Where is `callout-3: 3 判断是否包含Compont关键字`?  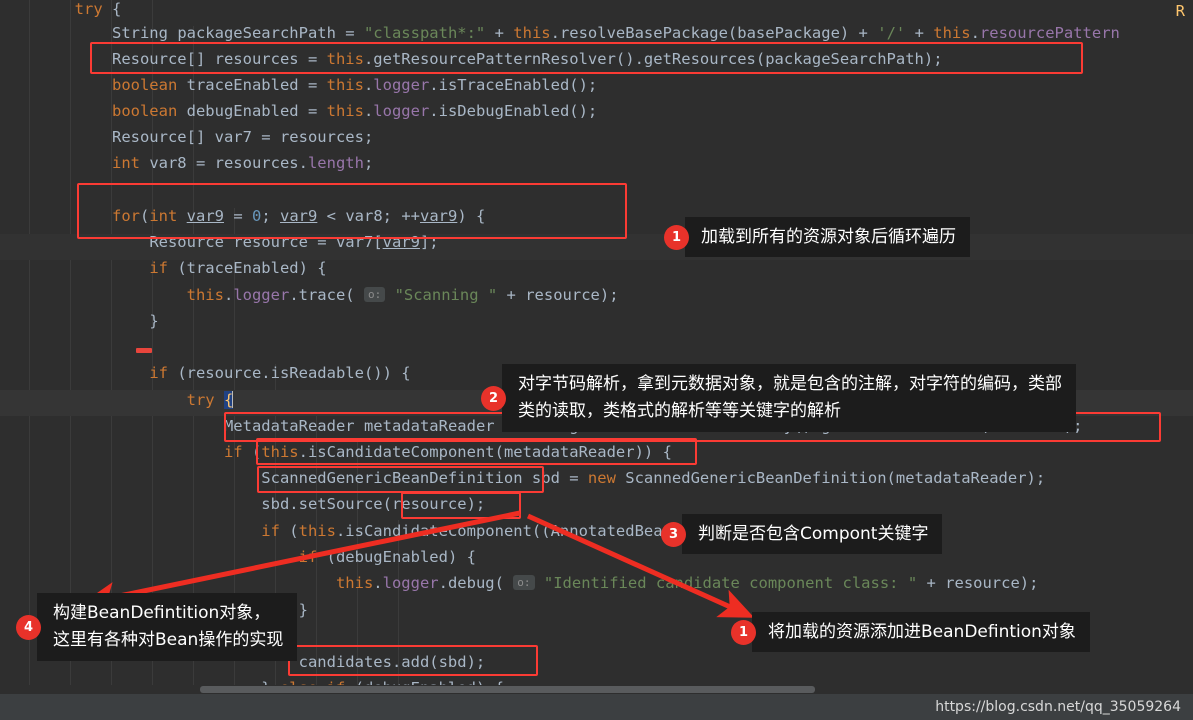
callout-3: 3 判断是否包含Compont关键字 is located at coordinates (802, 534).